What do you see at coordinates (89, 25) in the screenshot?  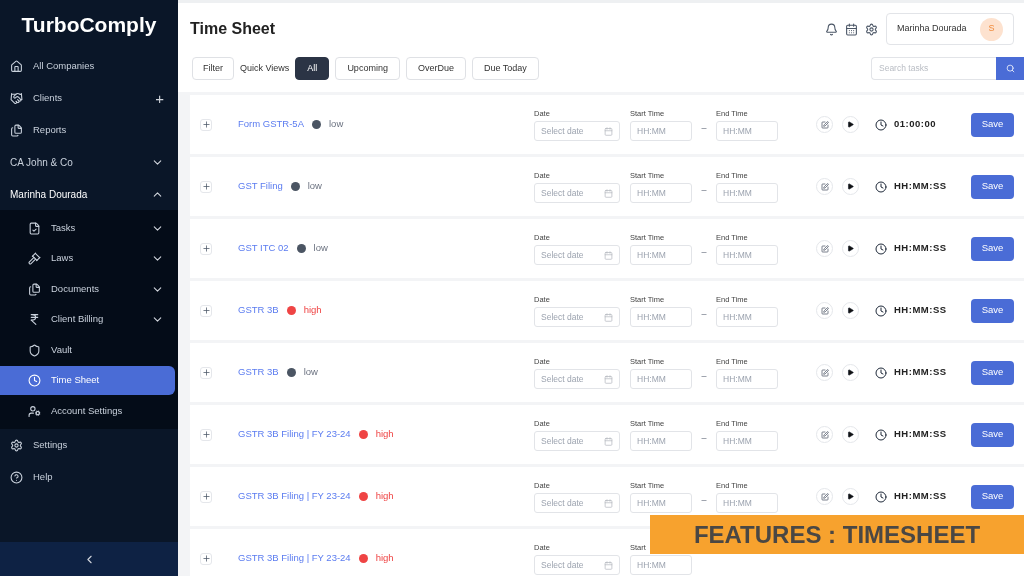 I see `logo: TurboComply` at bounding box center [89, 25].